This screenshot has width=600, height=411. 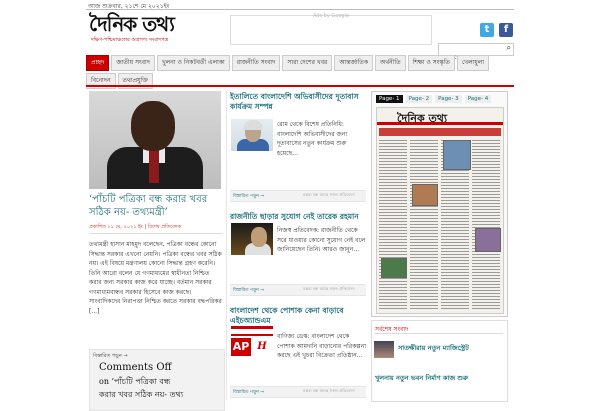 I want to click on logo-tagline: দক্ষিণ-পশ্চিমাঞ্চলের অগ্রগণ্য সংবাদপত্র, so click(x=130, y=40).